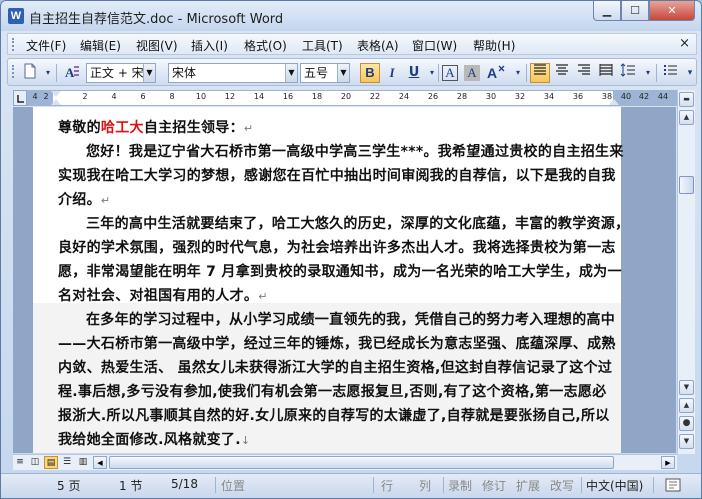 The height and width of the screenshot is (499, 702). I want to click on line-break-mark: ↓, so click(245, 440).